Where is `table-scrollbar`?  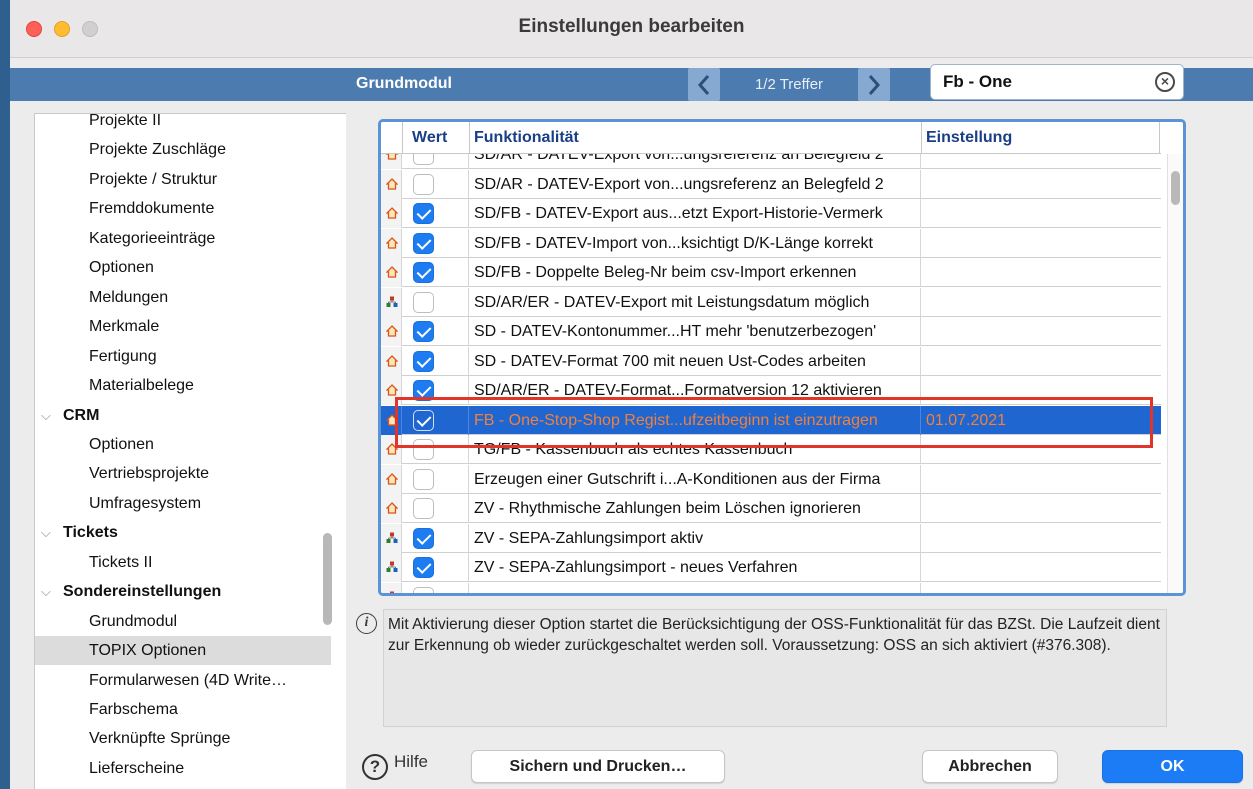 table-scrollbar is located at coordinates (1175, 373).